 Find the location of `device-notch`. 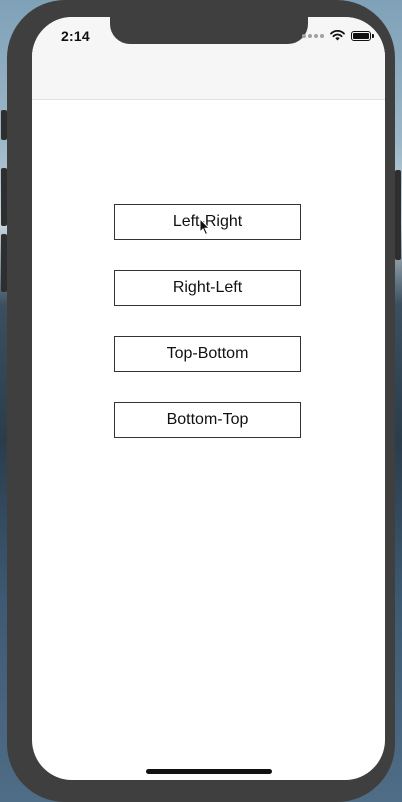

device-notch is located at coordinates (209, 30).